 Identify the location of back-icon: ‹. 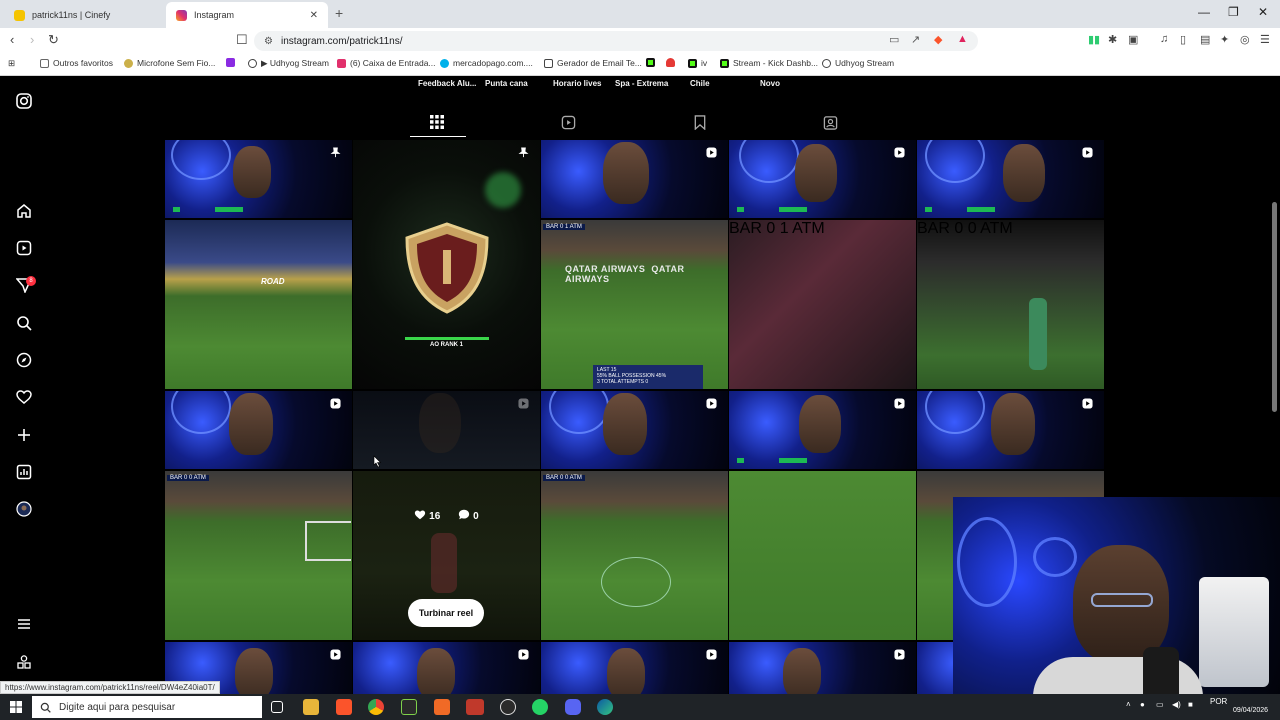
(12, 39).